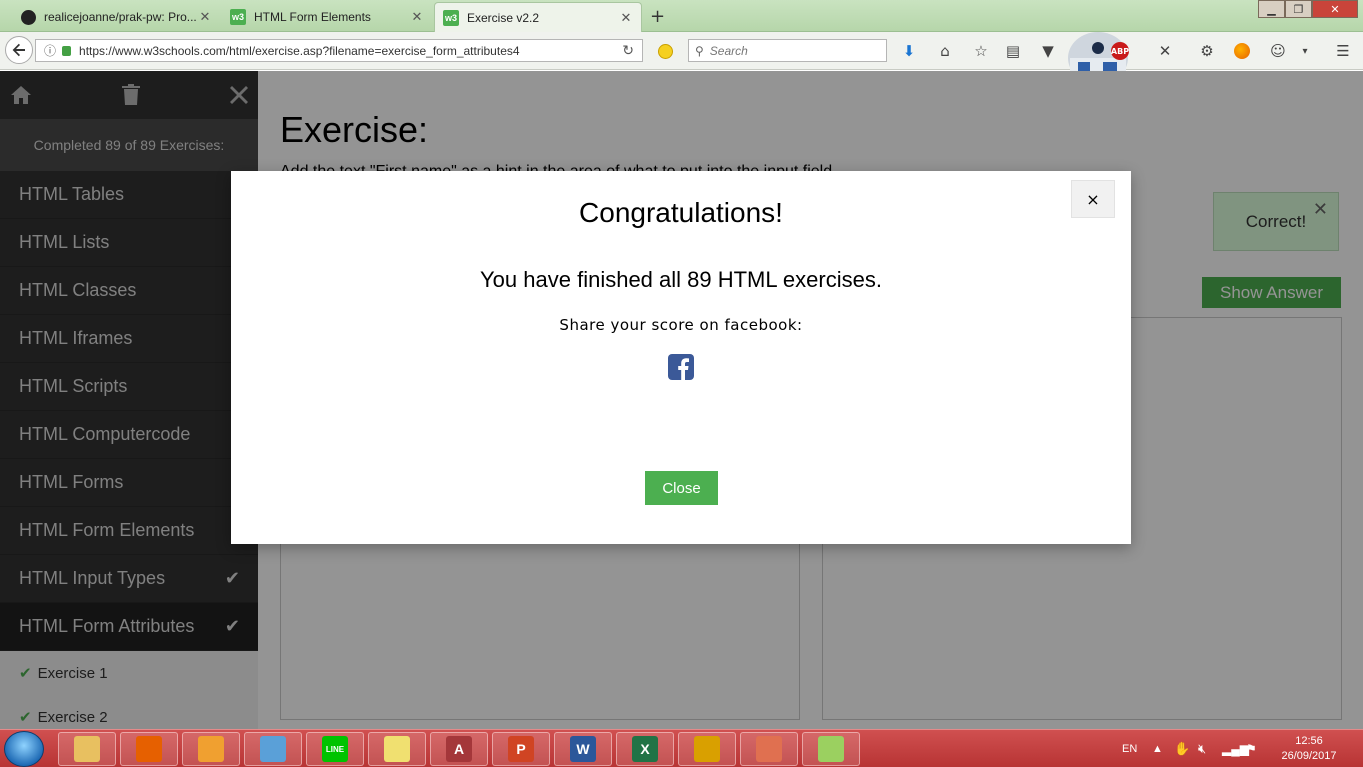 The width and height of the screenshot is (1363, 767). Describe the element at coordinates (628, 50) in the screenshot. I see `reload-icon: ↻` at that location.